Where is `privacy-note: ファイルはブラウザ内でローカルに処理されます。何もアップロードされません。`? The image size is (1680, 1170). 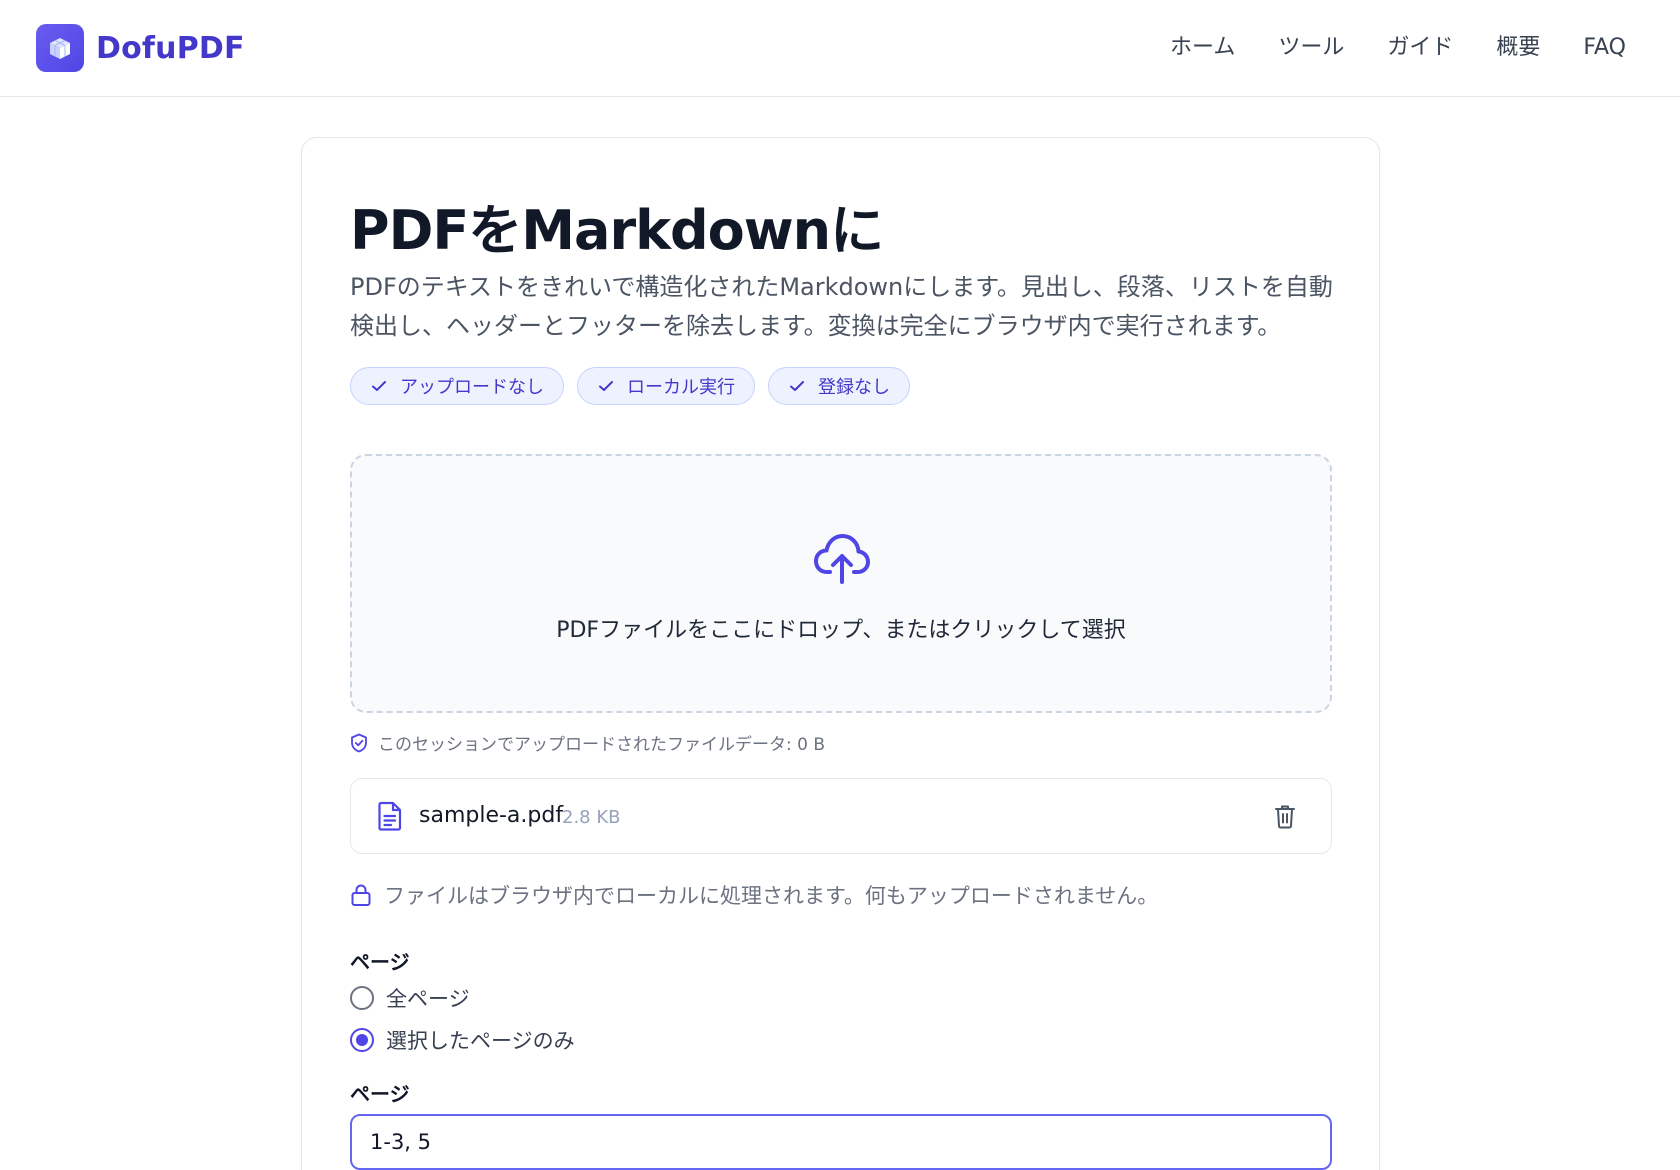
privacy-note: ファイルはブラウザ内でローカルに処理されます。何もアップロードされません。 is located at coordinates (754, 895).